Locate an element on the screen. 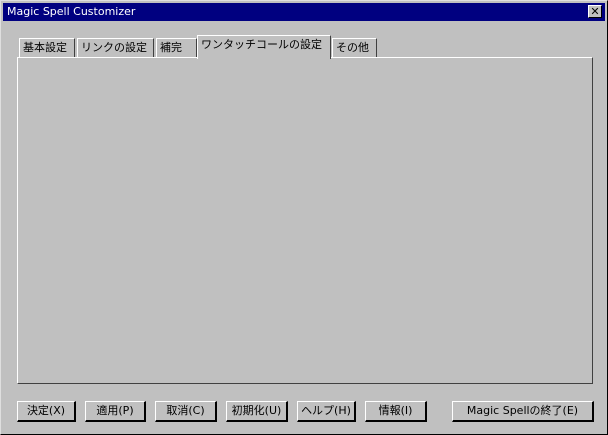 This screenshot has height=435, width=608. apply-button: 適用(P) is located at coordinates (115, 411).